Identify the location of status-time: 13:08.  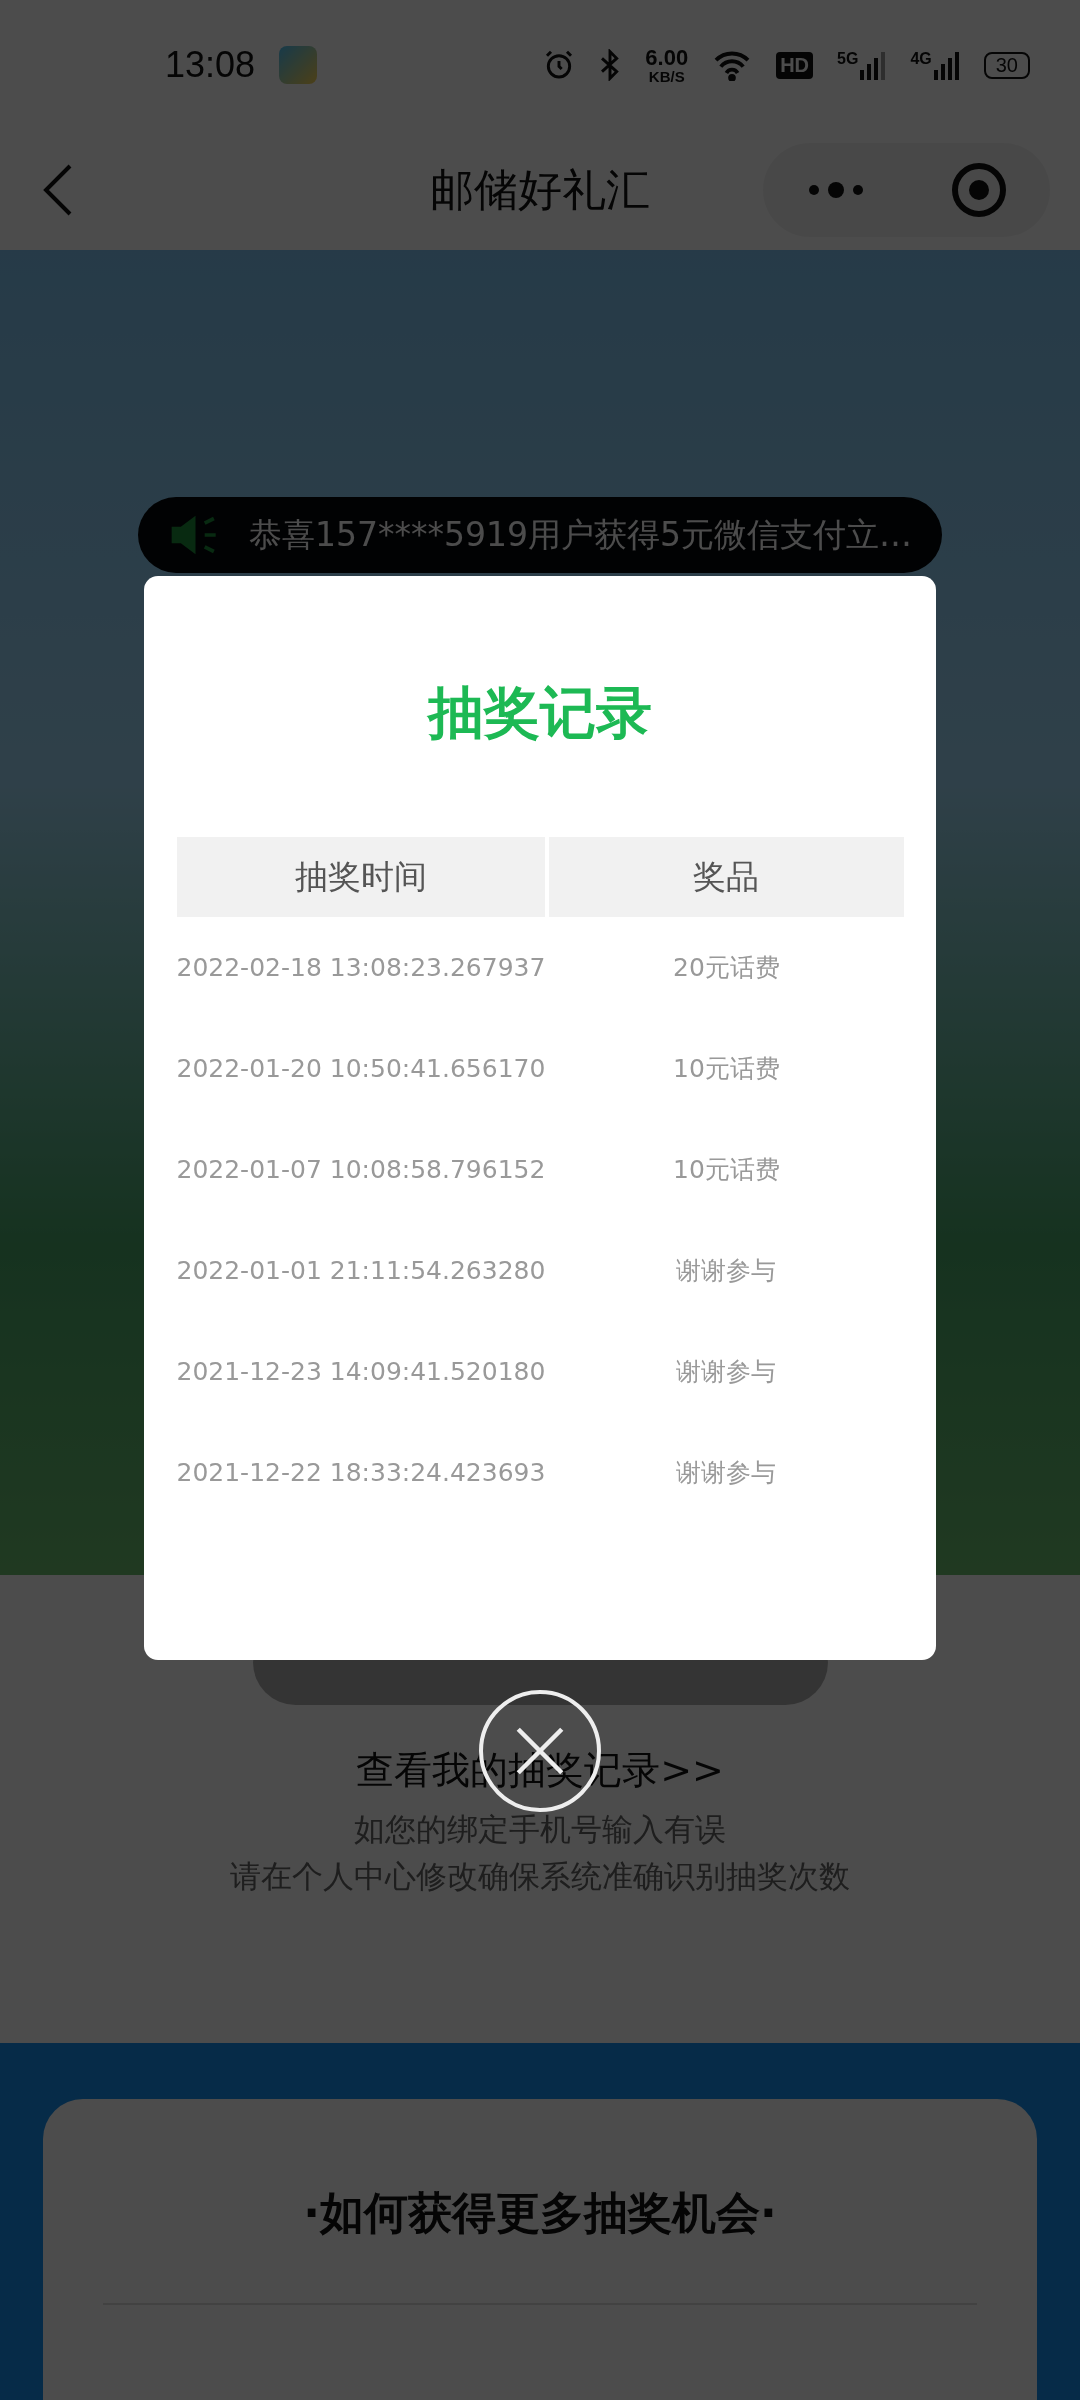
(210, 65).